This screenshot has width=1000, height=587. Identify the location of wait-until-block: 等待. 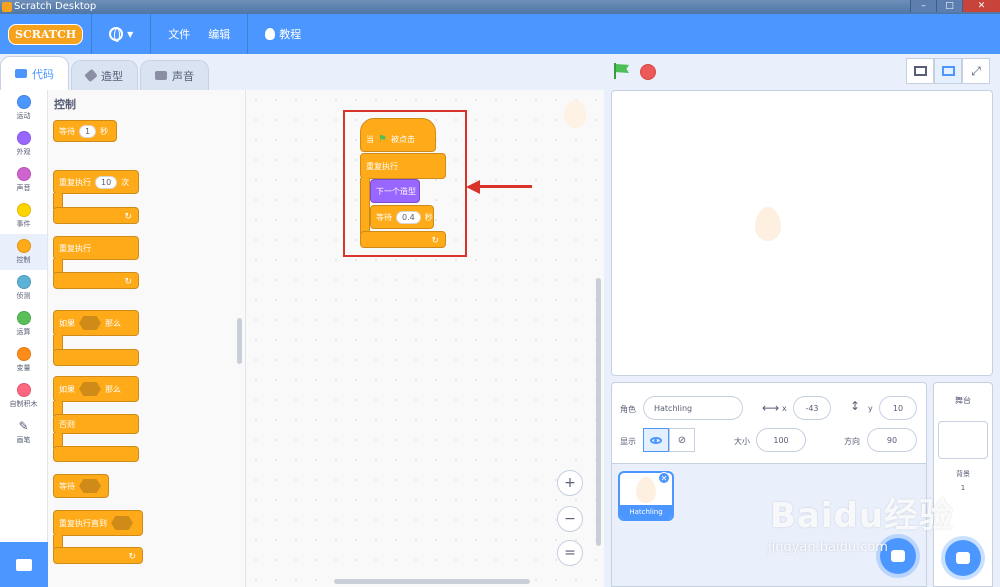
(81, 486).